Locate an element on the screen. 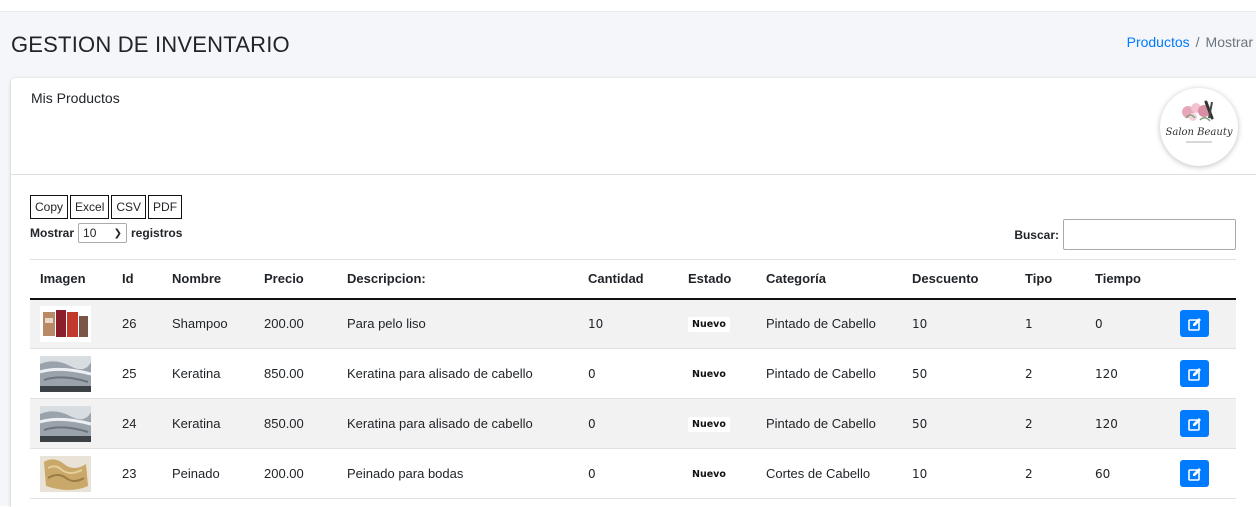  cell-nombre: Shampoo is located at coordinates (200, 324).